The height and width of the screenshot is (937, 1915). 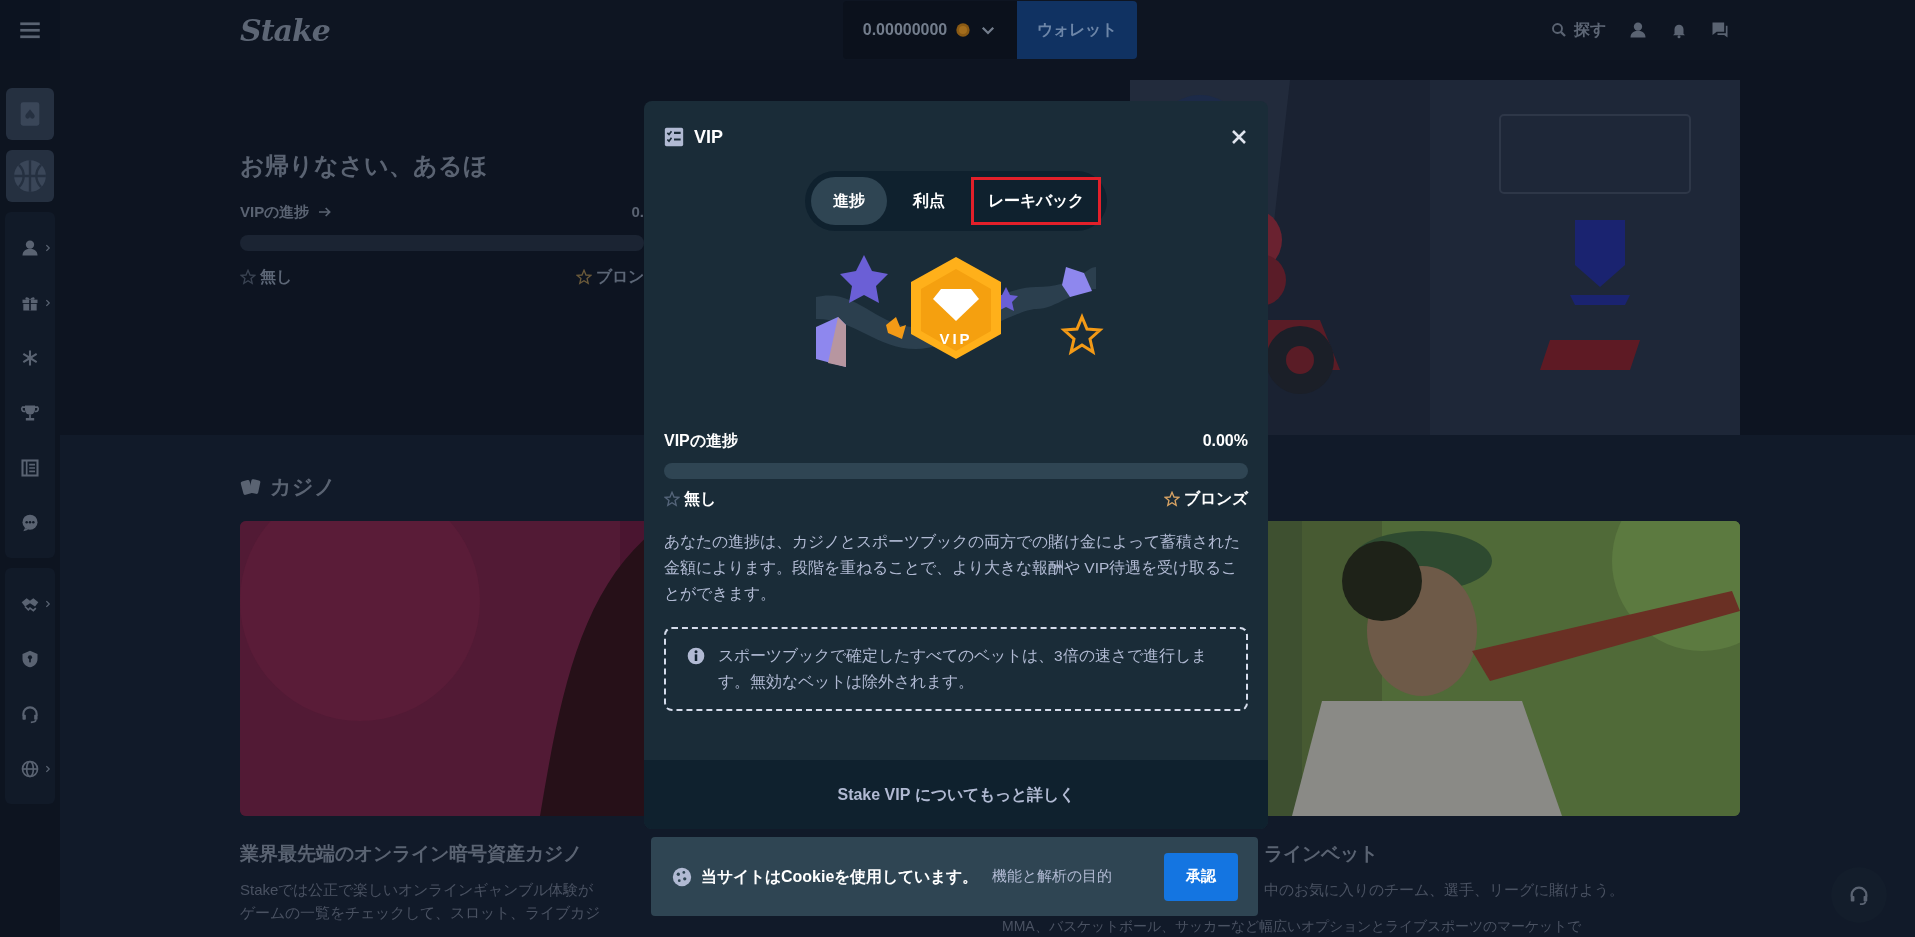 I want to click on balance-amount: 0.00000000, so click(x=905, y=30).